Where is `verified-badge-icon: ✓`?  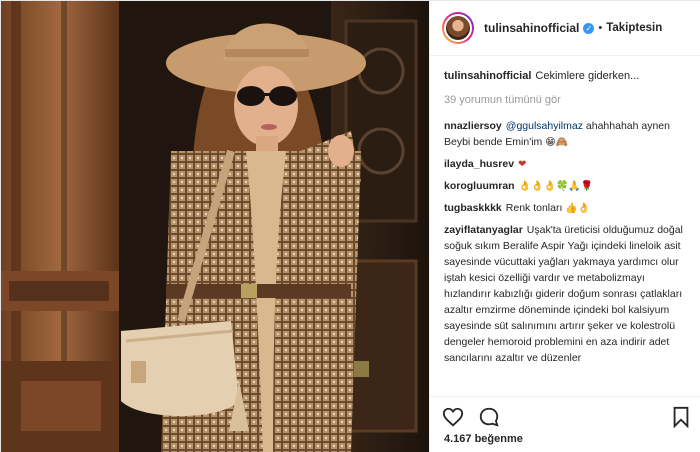 verified-badge-icon: ✓ is located at coordinates (589, 28).